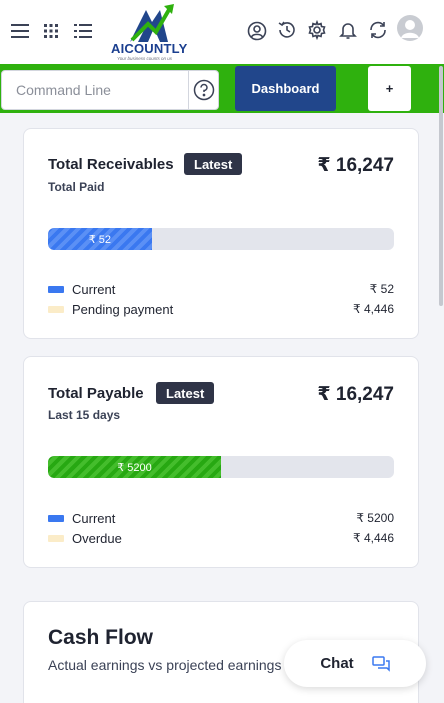 This screenshot has width=444, height=703. What do you see at coordinates (84, 415) in the screenshot?
I see `payable-subtitle: Last 15 days` at bounding box center [84, 415].